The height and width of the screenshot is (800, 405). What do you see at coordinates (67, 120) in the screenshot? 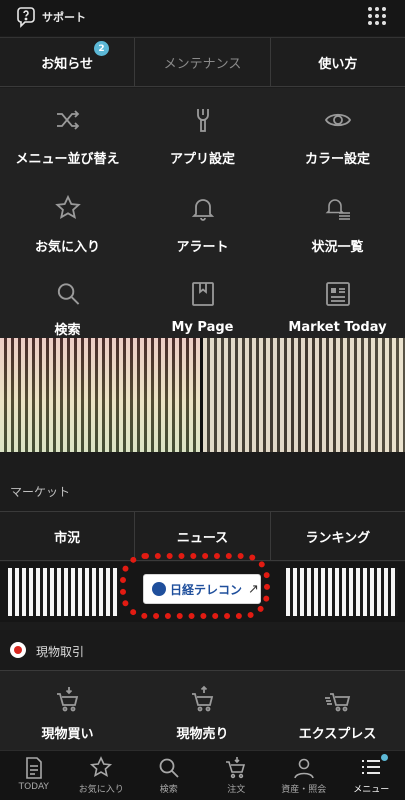
I see `shuffle-icon` at bounding box center [67, 120].